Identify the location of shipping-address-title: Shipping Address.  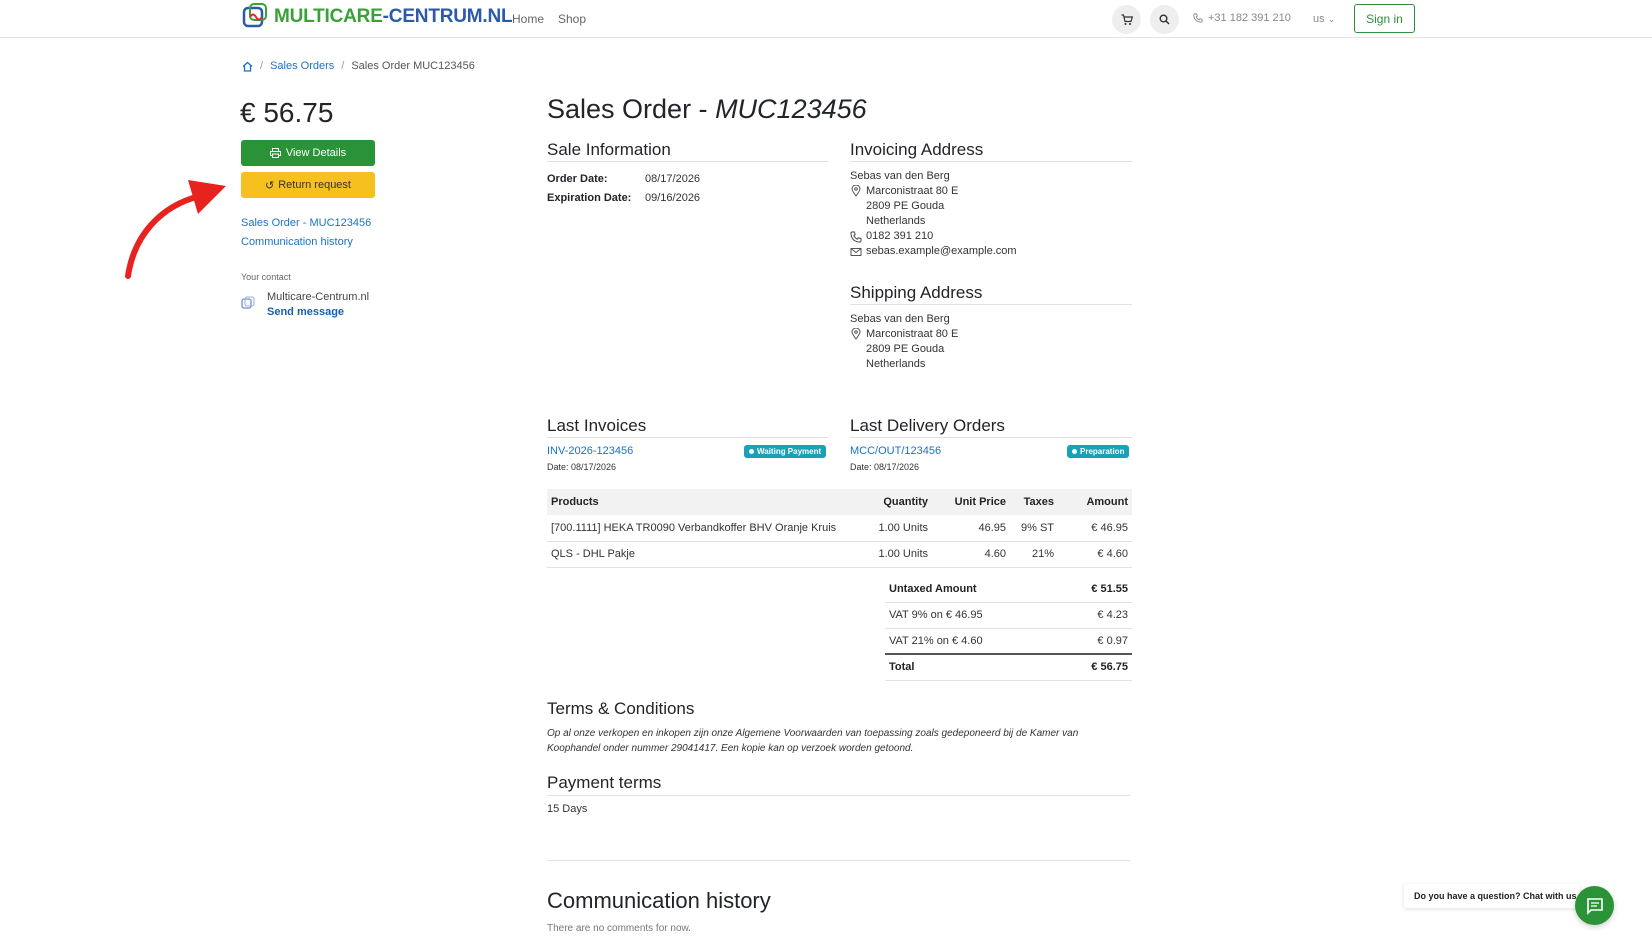
(916, 292).